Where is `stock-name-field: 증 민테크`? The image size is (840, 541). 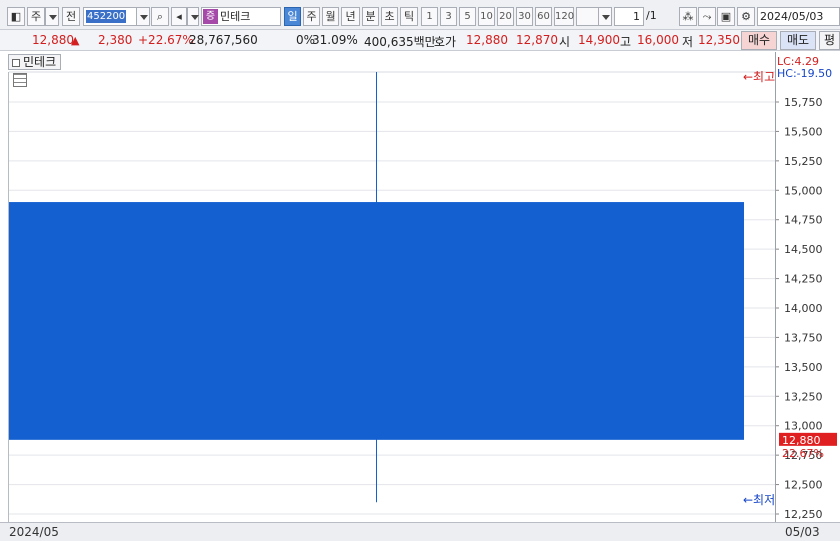
stock-name-field: 증 민테크 is located at coordinates (241, 16).